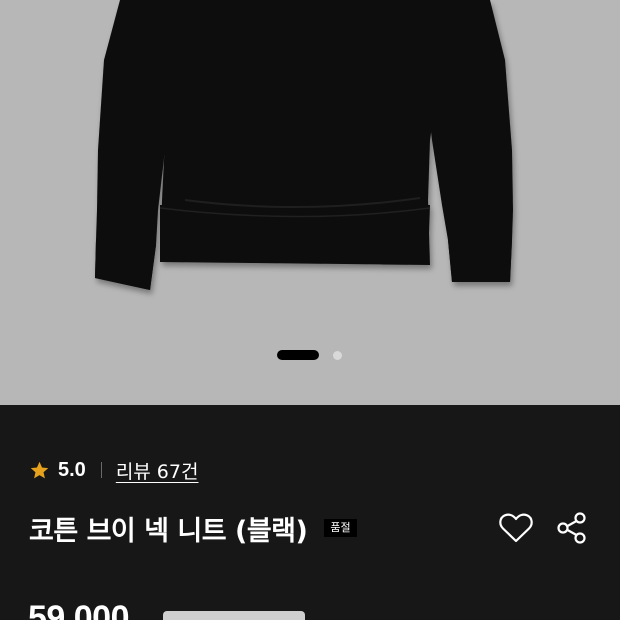  I want to click on title-row: 코튼 브이 넥 니트 (블랙) 품절, so click(193, 528).